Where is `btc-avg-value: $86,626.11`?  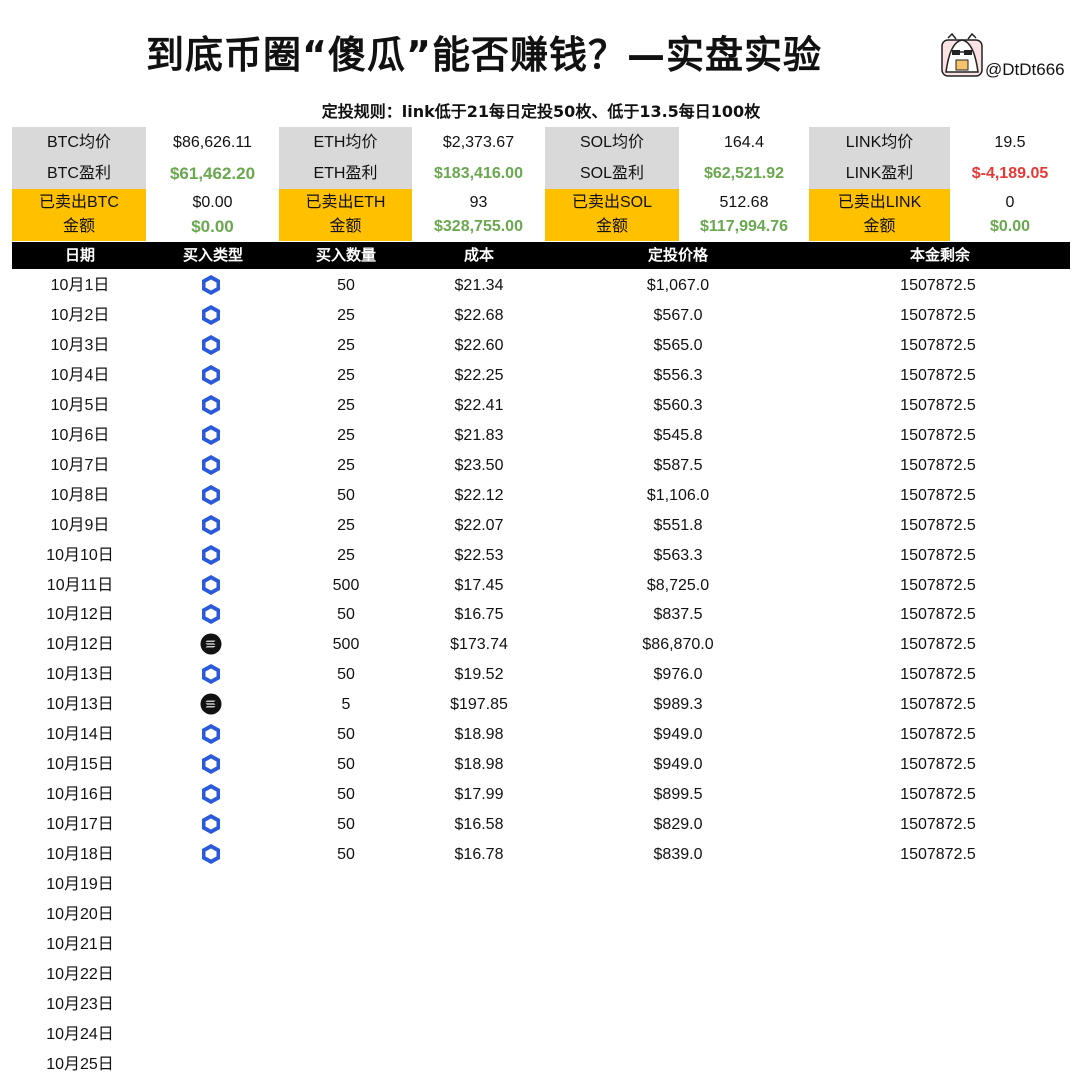
btc-avg-value: $86,626.11 is located at coordinates (212, 142).